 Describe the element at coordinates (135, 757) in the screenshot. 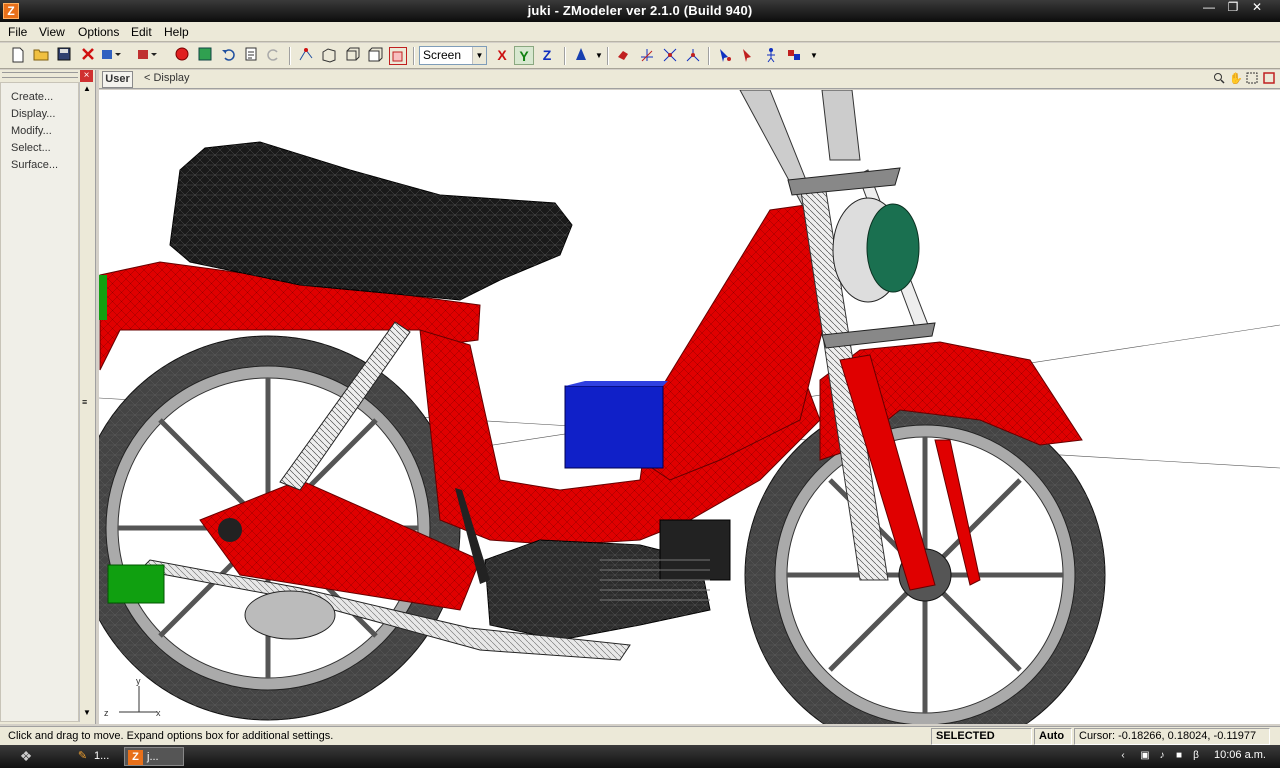

I see `zmodeler-icon: Z` at that location.